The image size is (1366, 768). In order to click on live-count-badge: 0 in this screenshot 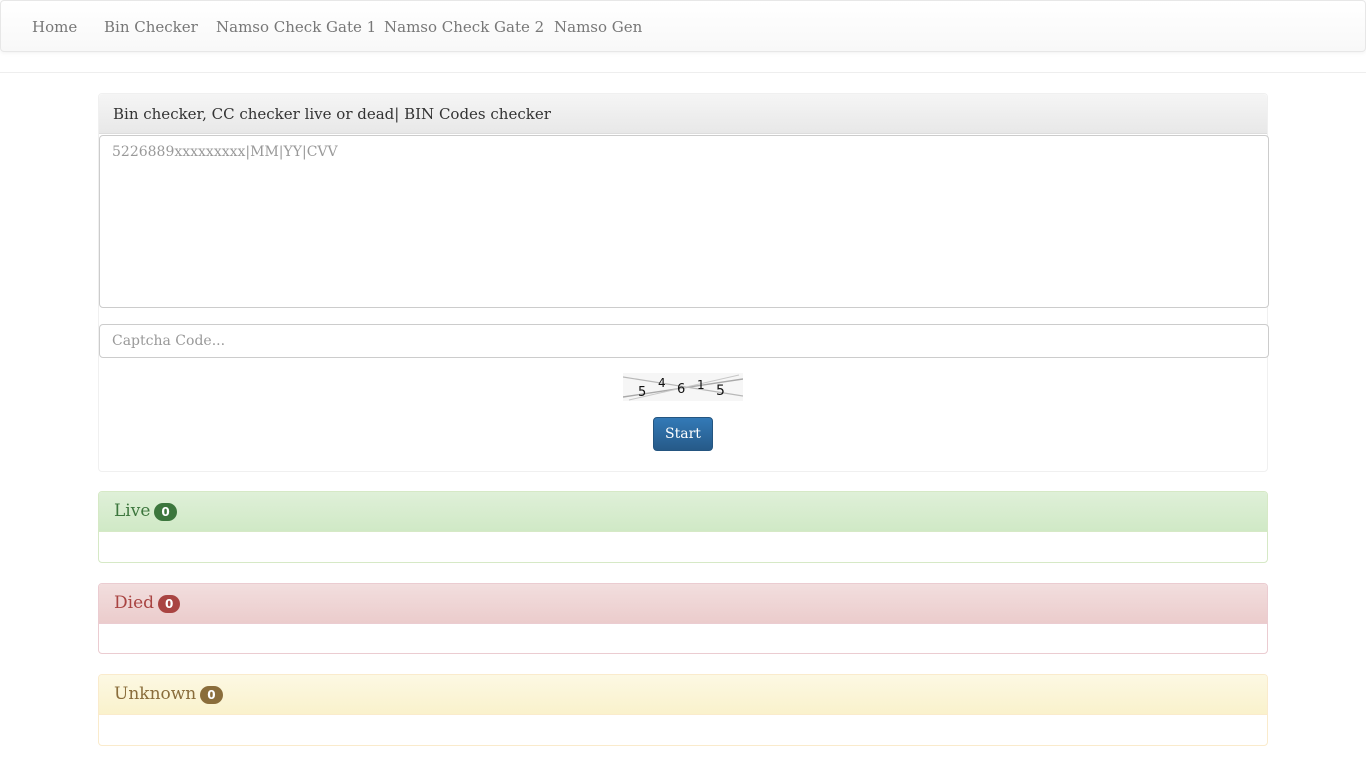, I will do `click(165, 511)`.